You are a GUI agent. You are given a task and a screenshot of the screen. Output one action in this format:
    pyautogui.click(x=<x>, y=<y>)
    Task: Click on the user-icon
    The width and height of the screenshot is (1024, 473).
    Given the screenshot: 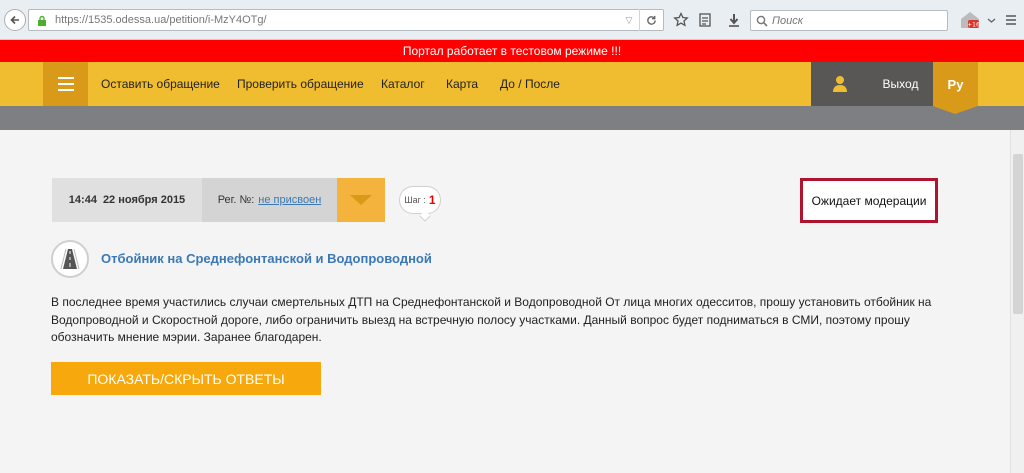 What is the action you would take?
    pyautogui.click(x=839, y=84)
    